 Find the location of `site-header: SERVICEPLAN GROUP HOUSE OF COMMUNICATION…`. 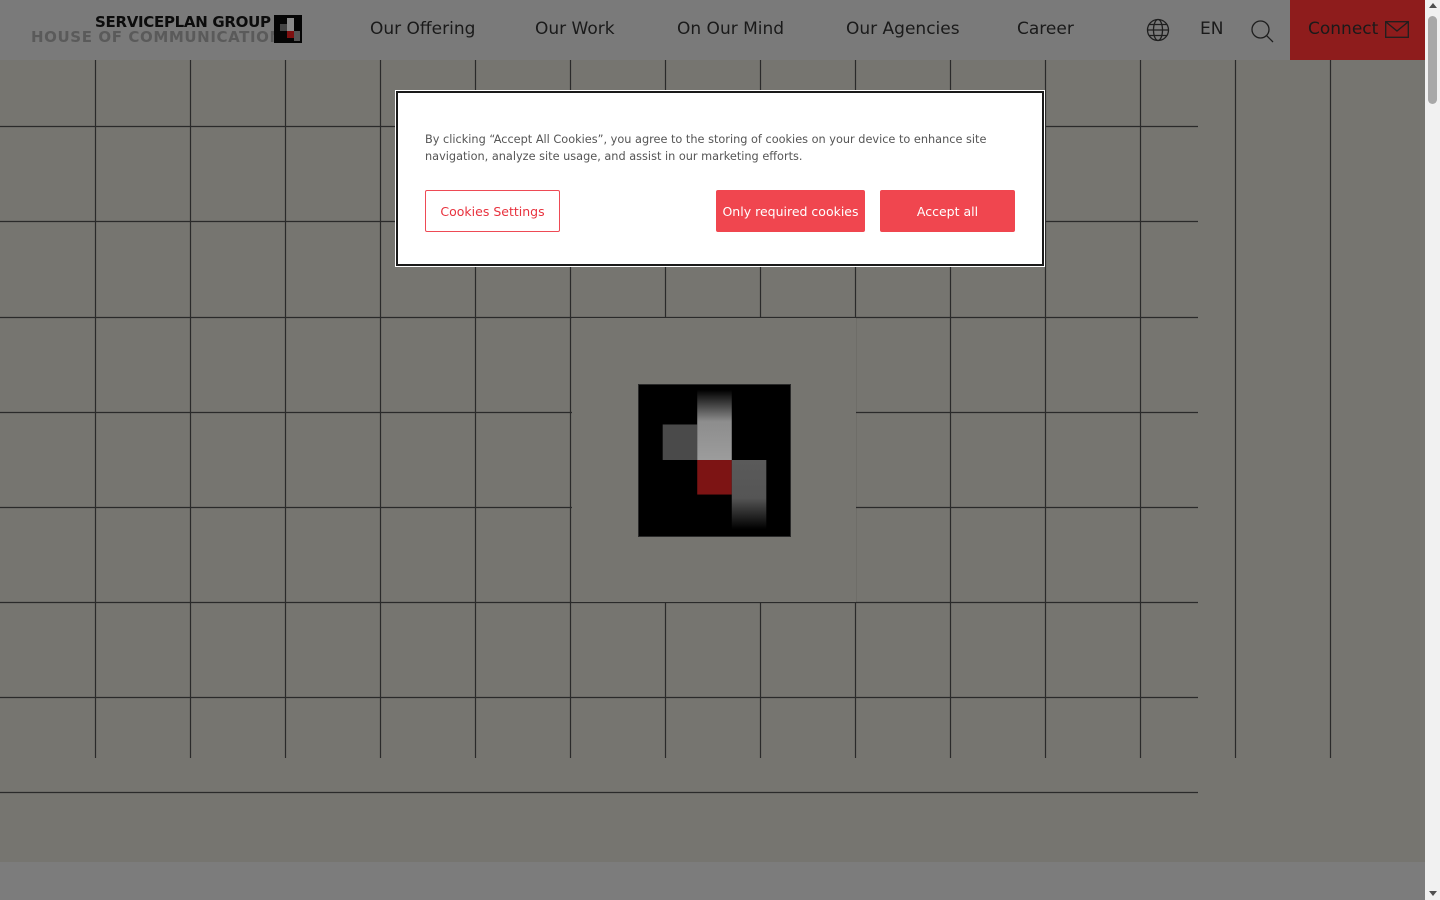

site-header: SERVICEPLAN GROUP HOUSE OF COMMUNICATION… is located at coordinates (712, 30).